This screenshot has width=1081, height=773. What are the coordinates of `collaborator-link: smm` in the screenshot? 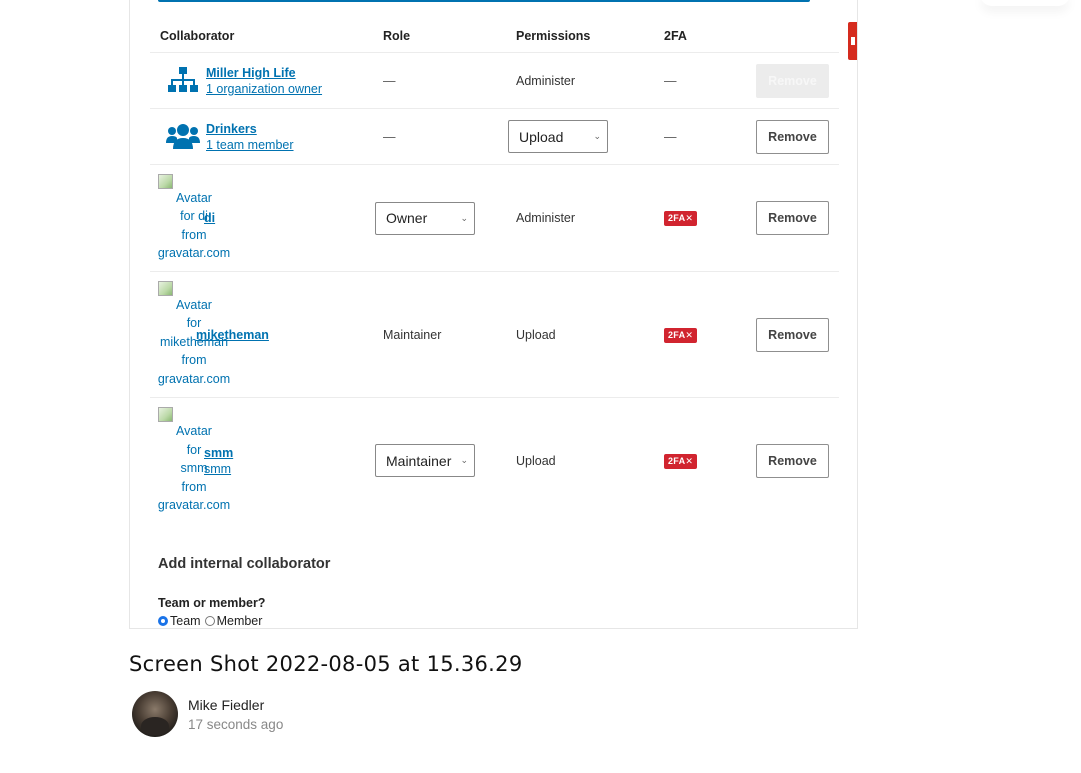 It's located at (218, 453).